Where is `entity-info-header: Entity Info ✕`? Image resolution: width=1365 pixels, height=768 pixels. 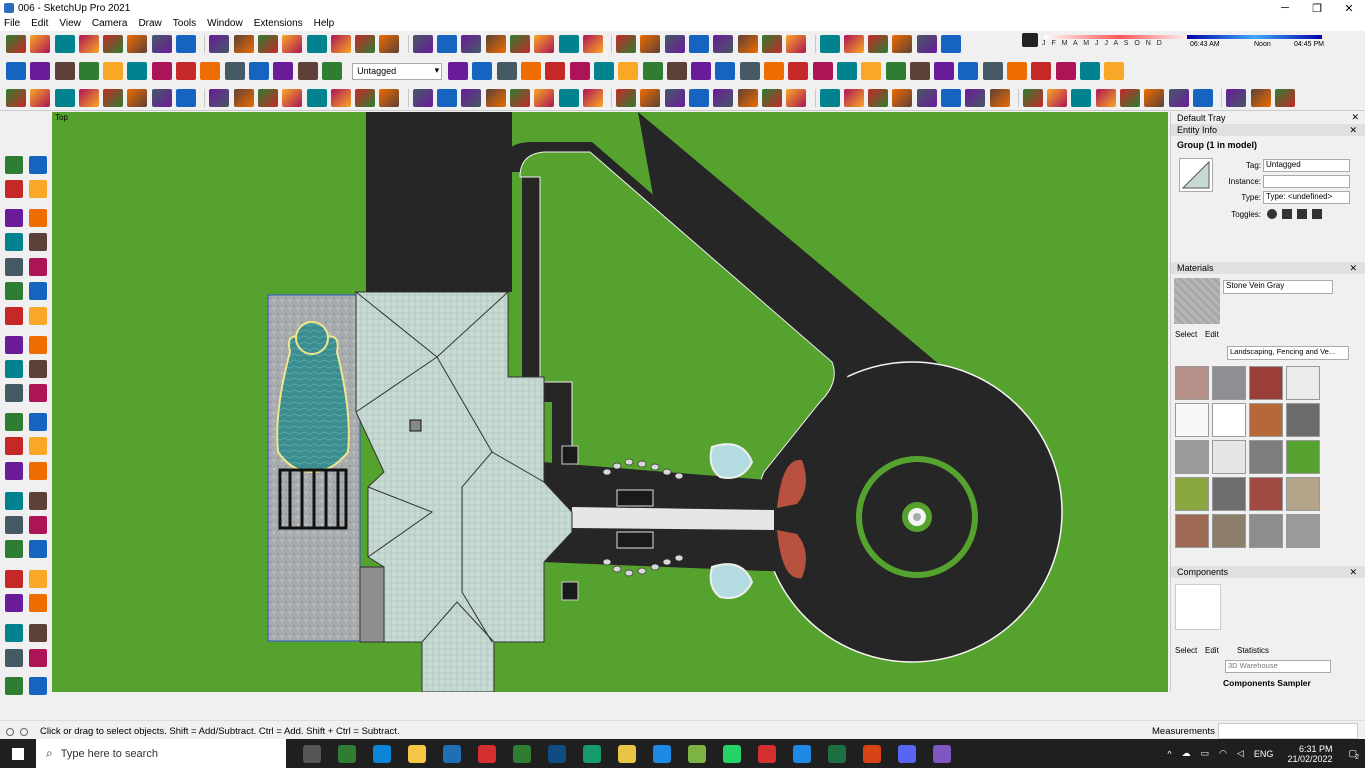
entity-info-header: Entity Info ✕ is located at coordinates (1268, 130).